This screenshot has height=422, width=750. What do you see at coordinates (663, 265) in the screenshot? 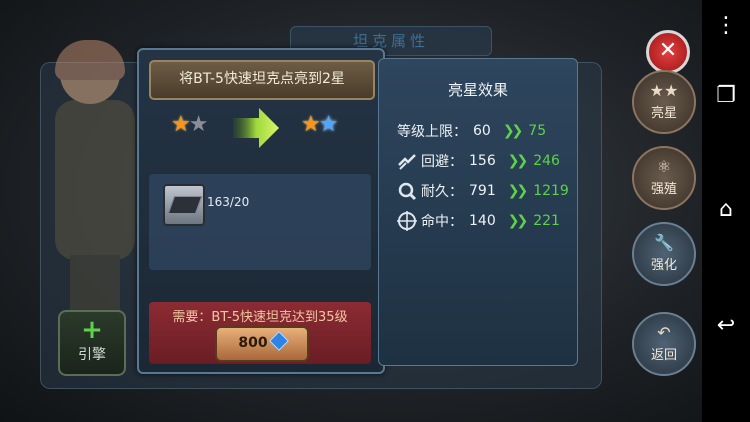
I see `side-button-label: 强化` at bounding box center [663, 265].